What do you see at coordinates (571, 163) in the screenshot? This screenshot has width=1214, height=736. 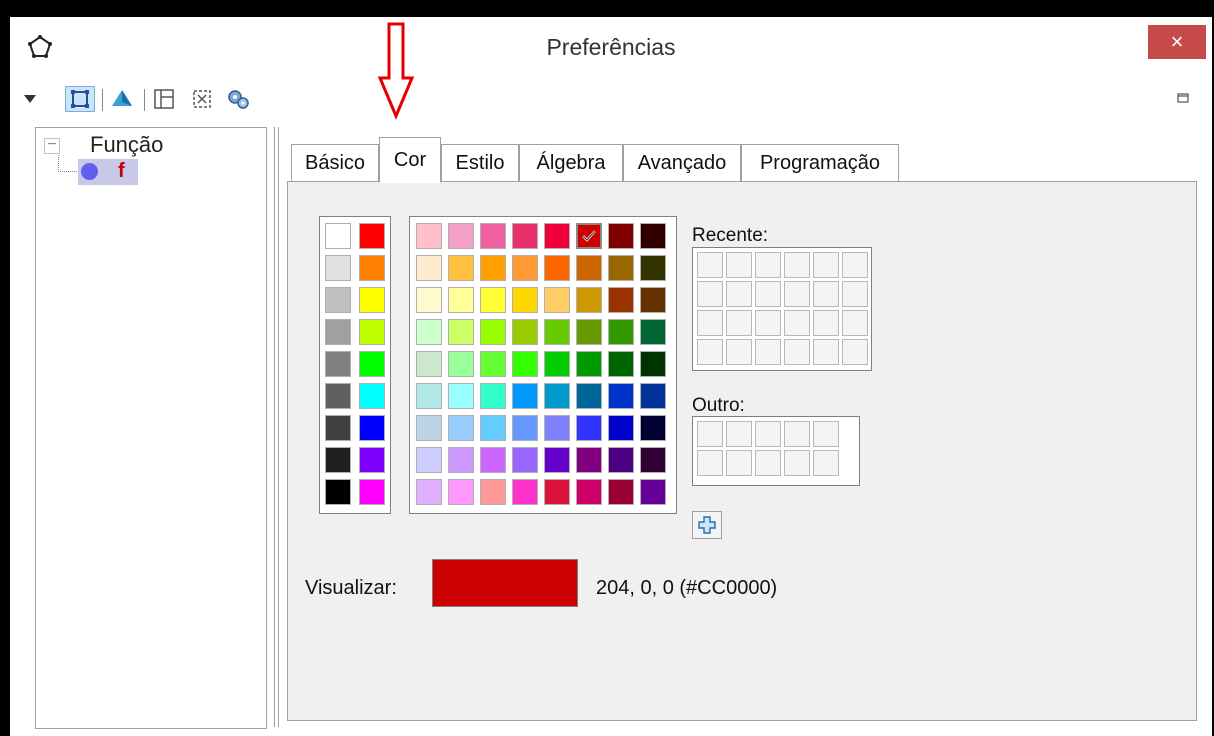 I see `tab-algebra: Álgebra` at bounding box center [571, 163].